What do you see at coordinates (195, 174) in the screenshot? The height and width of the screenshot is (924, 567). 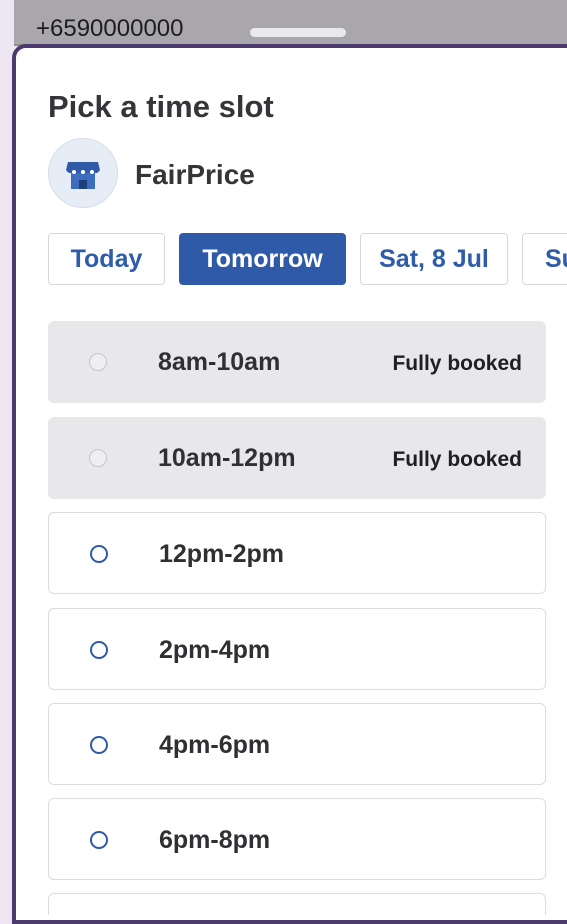 I see `store-name: FairPrice` at bounding box center [195, 174].